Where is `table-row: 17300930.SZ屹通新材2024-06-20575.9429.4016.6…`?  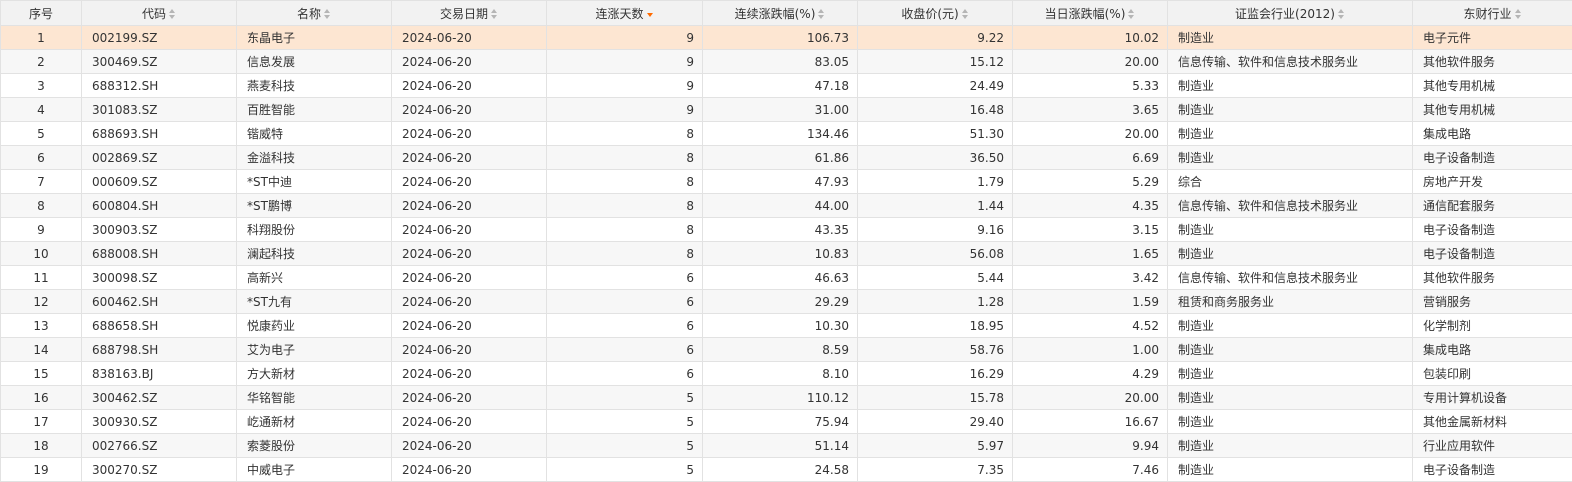 table-row: 17300930.SZ屹通新材2024-06-20575.9429.4016.6… is located at coordinates (786, 422).